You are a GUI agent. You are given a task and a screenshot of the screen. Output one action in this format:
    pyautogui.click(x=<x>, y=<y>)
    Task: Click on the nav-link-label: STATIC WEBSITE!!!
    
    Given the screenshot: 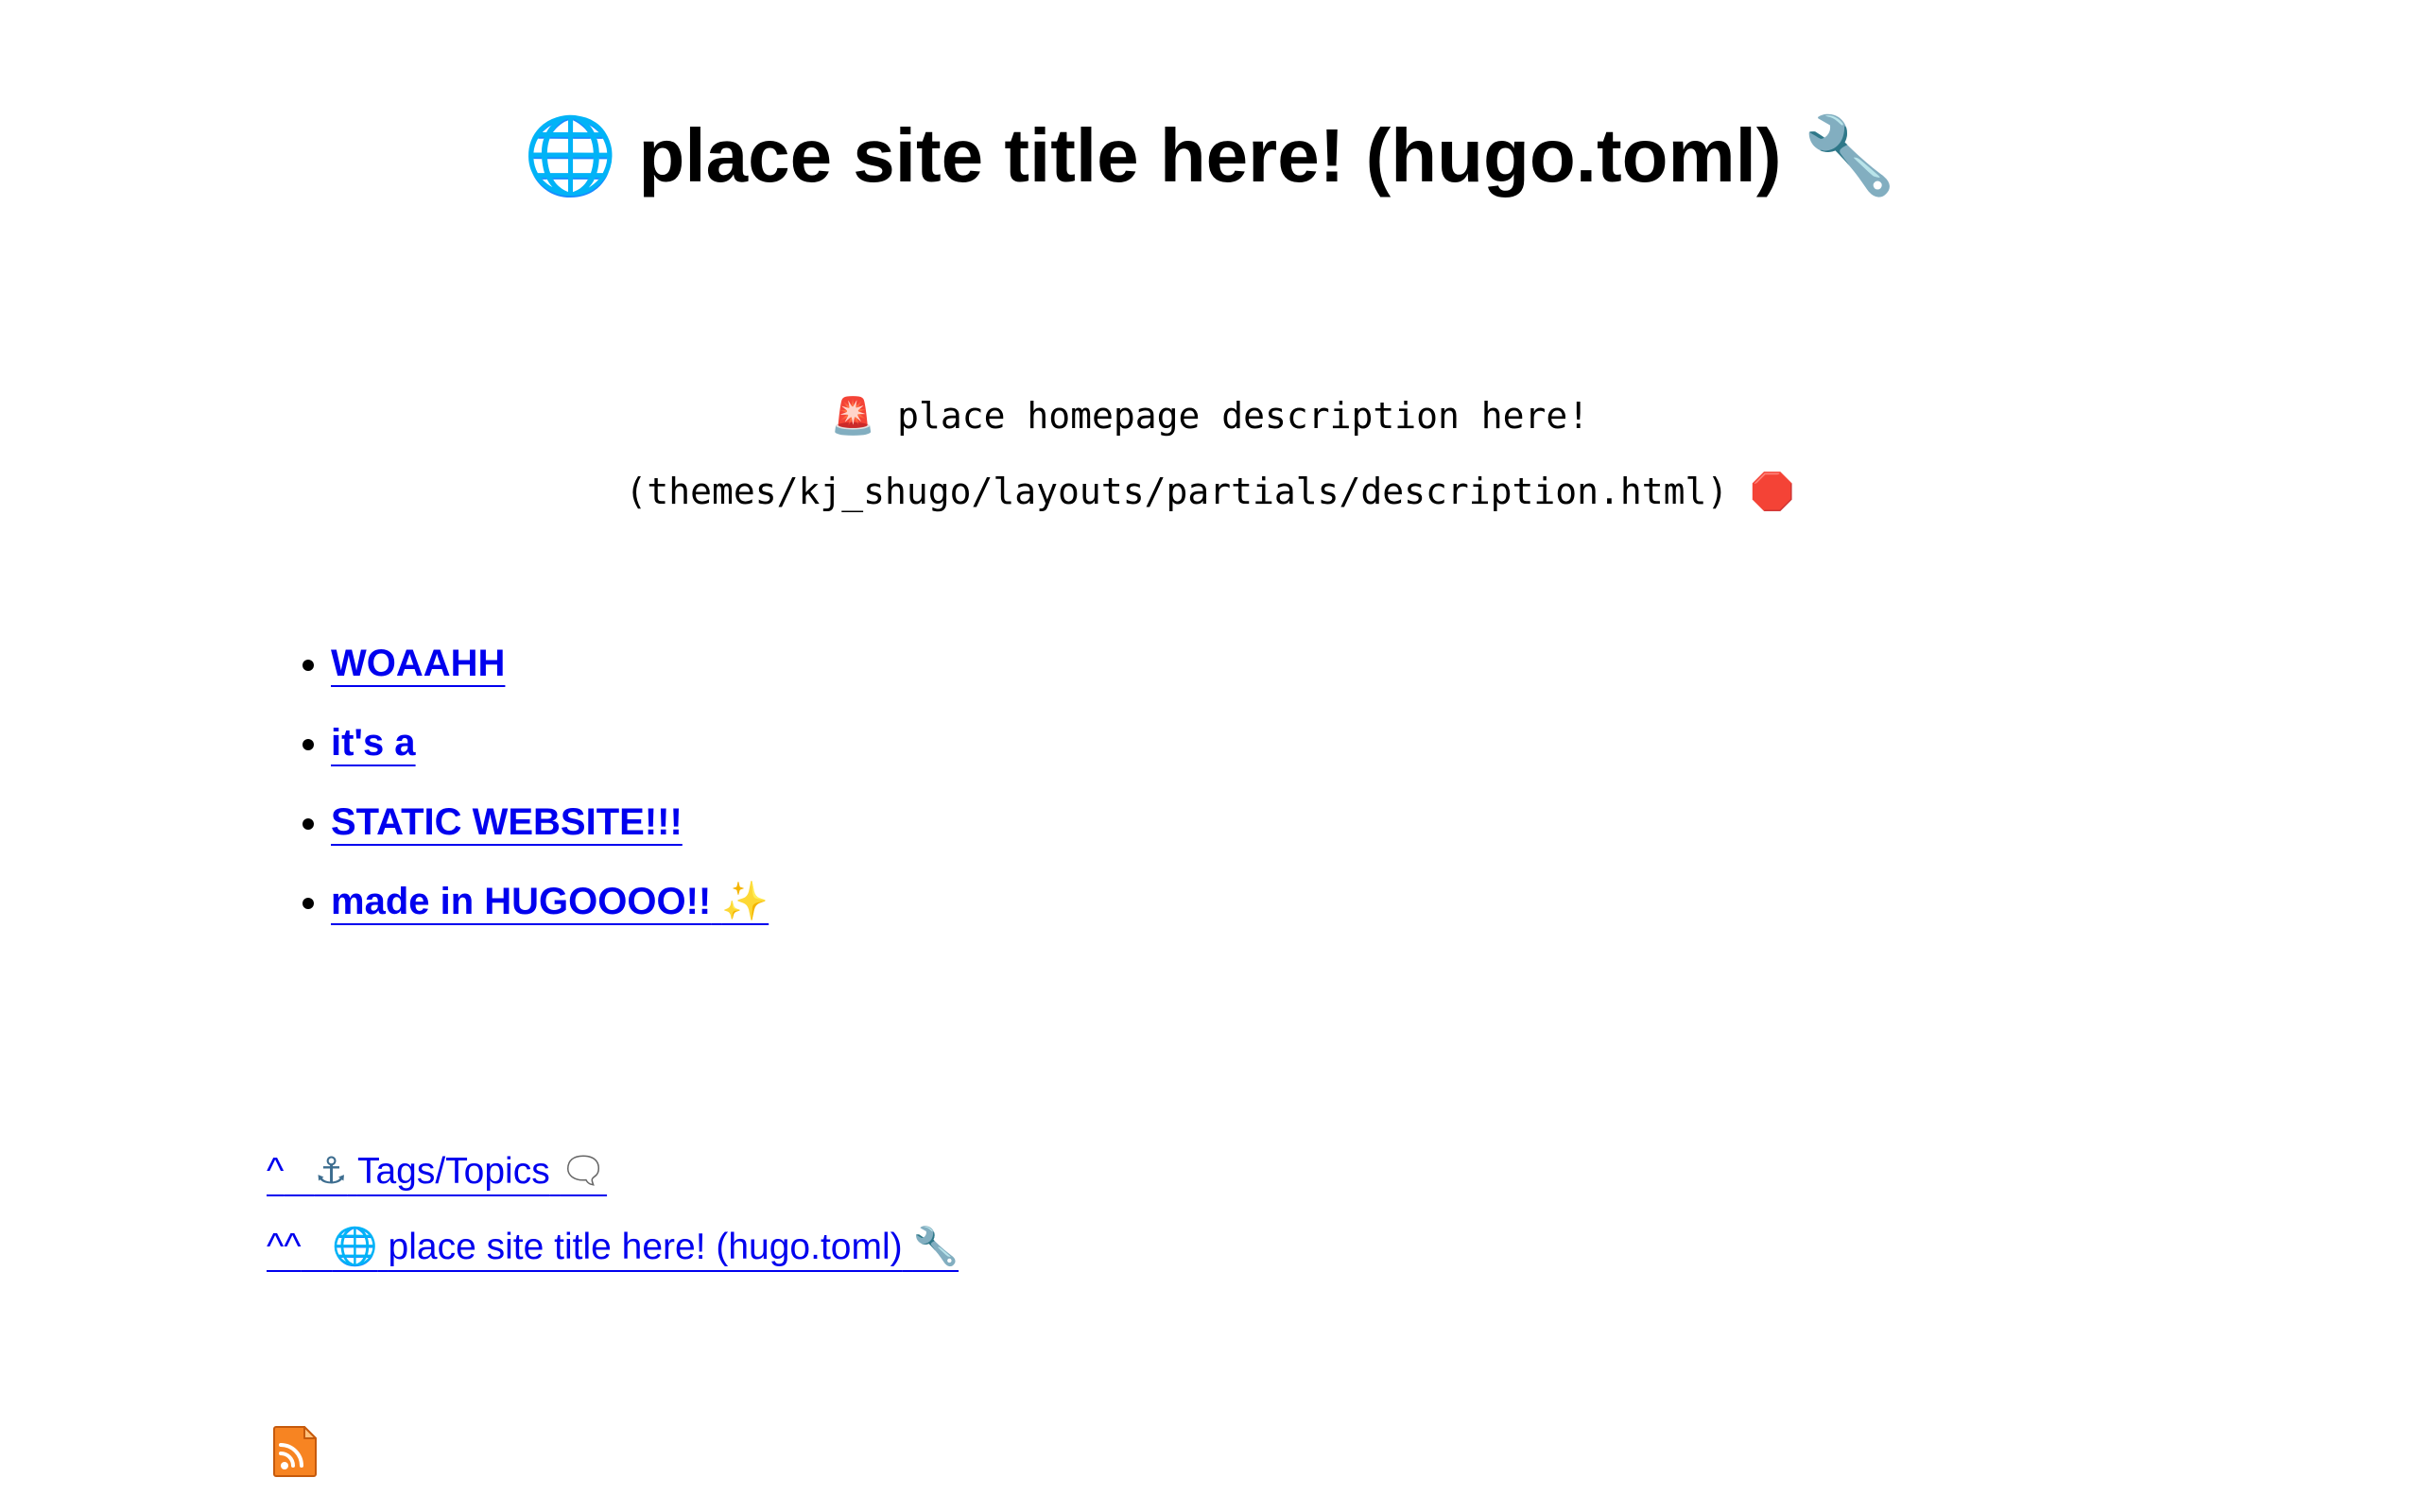 What is the action you would take?
    pyautogui.click(x=507, y=822)
    